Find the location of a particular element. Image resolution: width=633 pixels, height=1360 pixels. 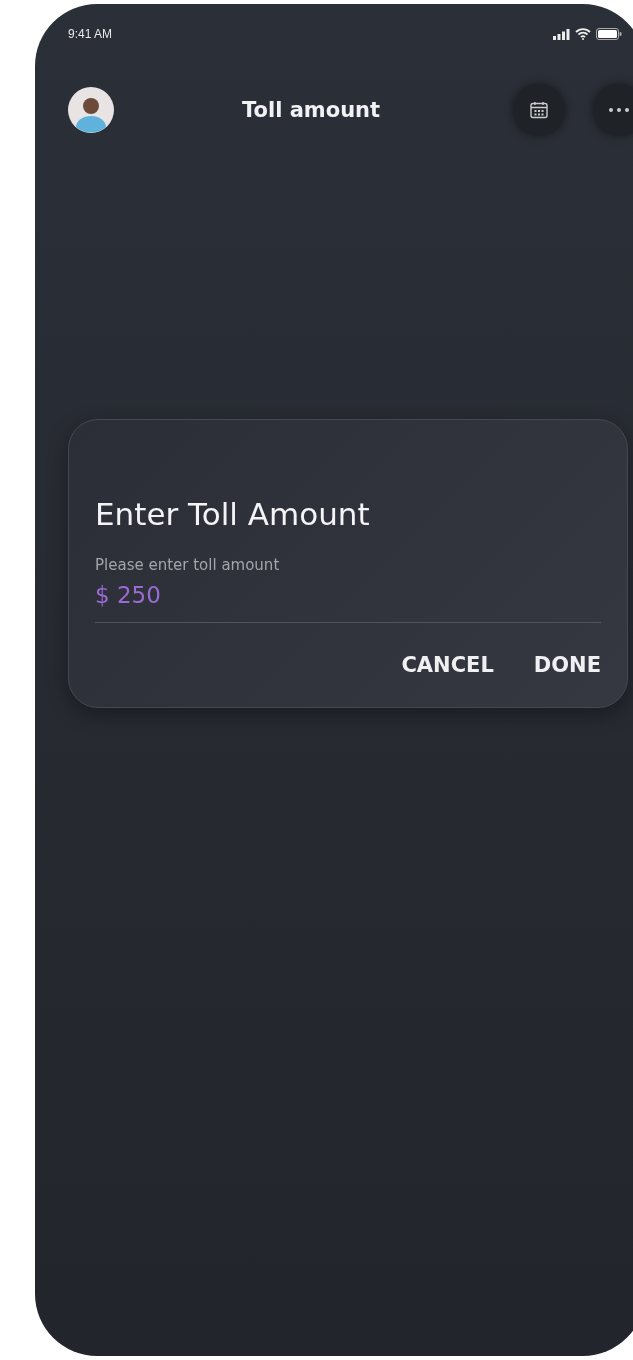

avatar is located at coordinates (91, 110).